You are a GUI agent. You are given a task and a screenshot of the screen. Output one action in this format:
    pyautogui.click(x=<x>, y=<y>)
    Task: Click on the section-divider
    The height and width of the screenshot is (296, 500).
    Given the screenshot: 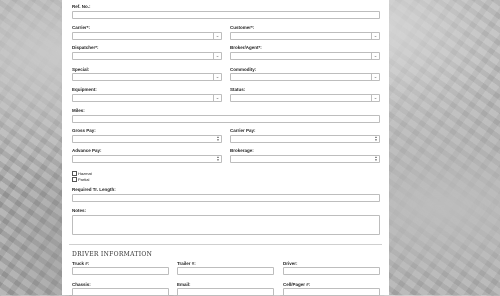 What is the action you would take?
    pyautogui.click(x=225, y=244)
    